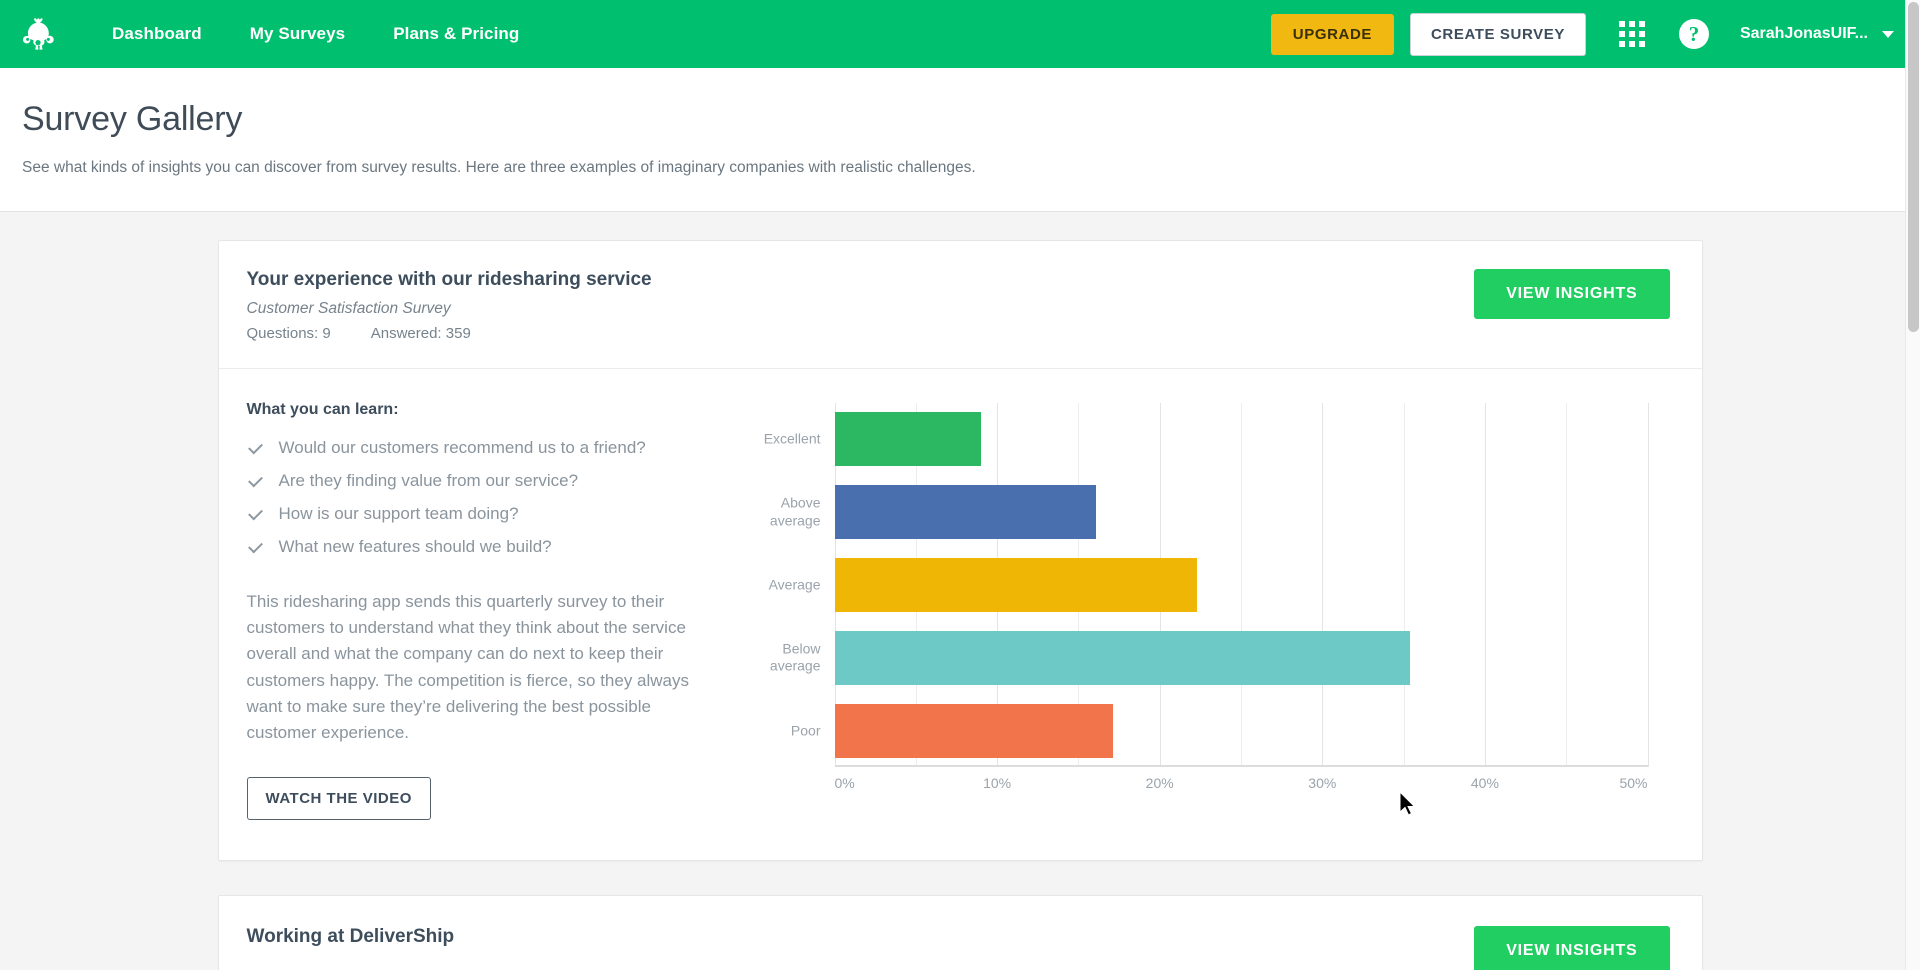 Image resolution: width=1920 pixels, height=970 pixels. Describe the element at coordinates (348, 308) in the screenshot. I see `card-subtitle: Customer Satisfaction Survey` at that location.